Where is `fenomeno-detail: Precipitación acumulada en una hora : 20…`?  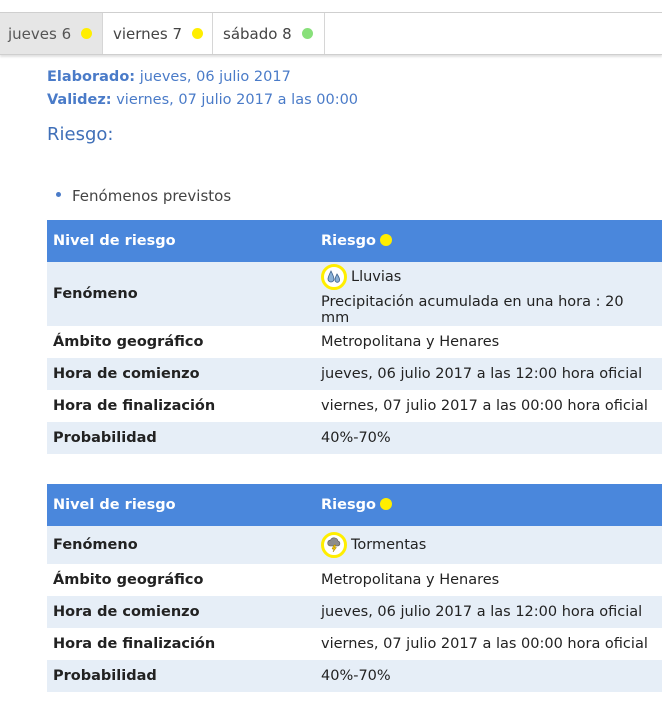 fenomeno-detail: Precipitación acumulada en una hora : 20… is located at coordinates (472, 310).